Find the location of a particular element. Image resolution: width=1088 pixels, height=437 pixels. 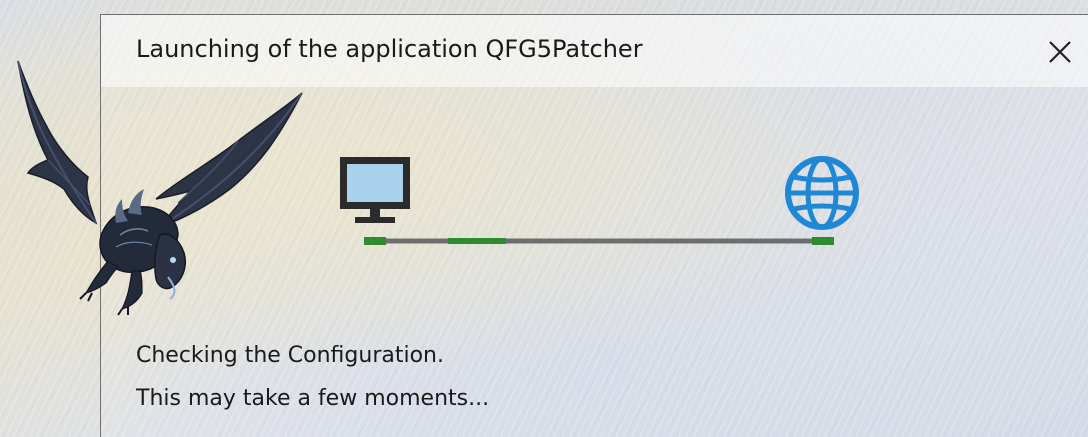

close-button is located at coordinates (1060, 52).